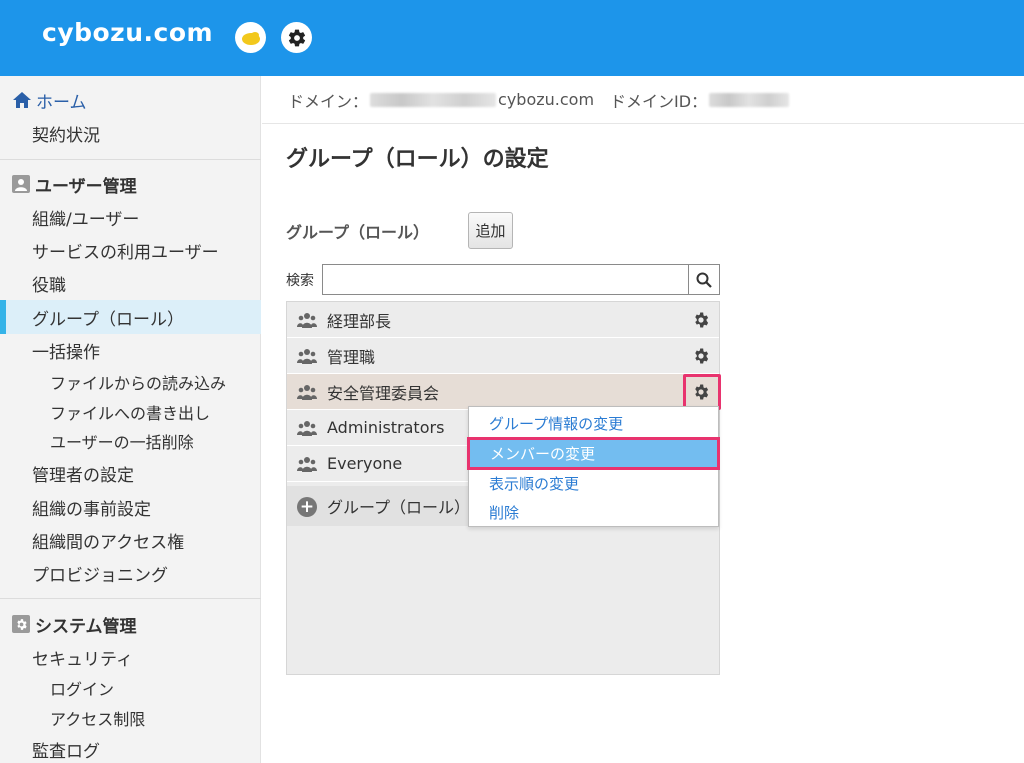  I want to click on sidebar-item-label: 契約状況, so click(66, 135).